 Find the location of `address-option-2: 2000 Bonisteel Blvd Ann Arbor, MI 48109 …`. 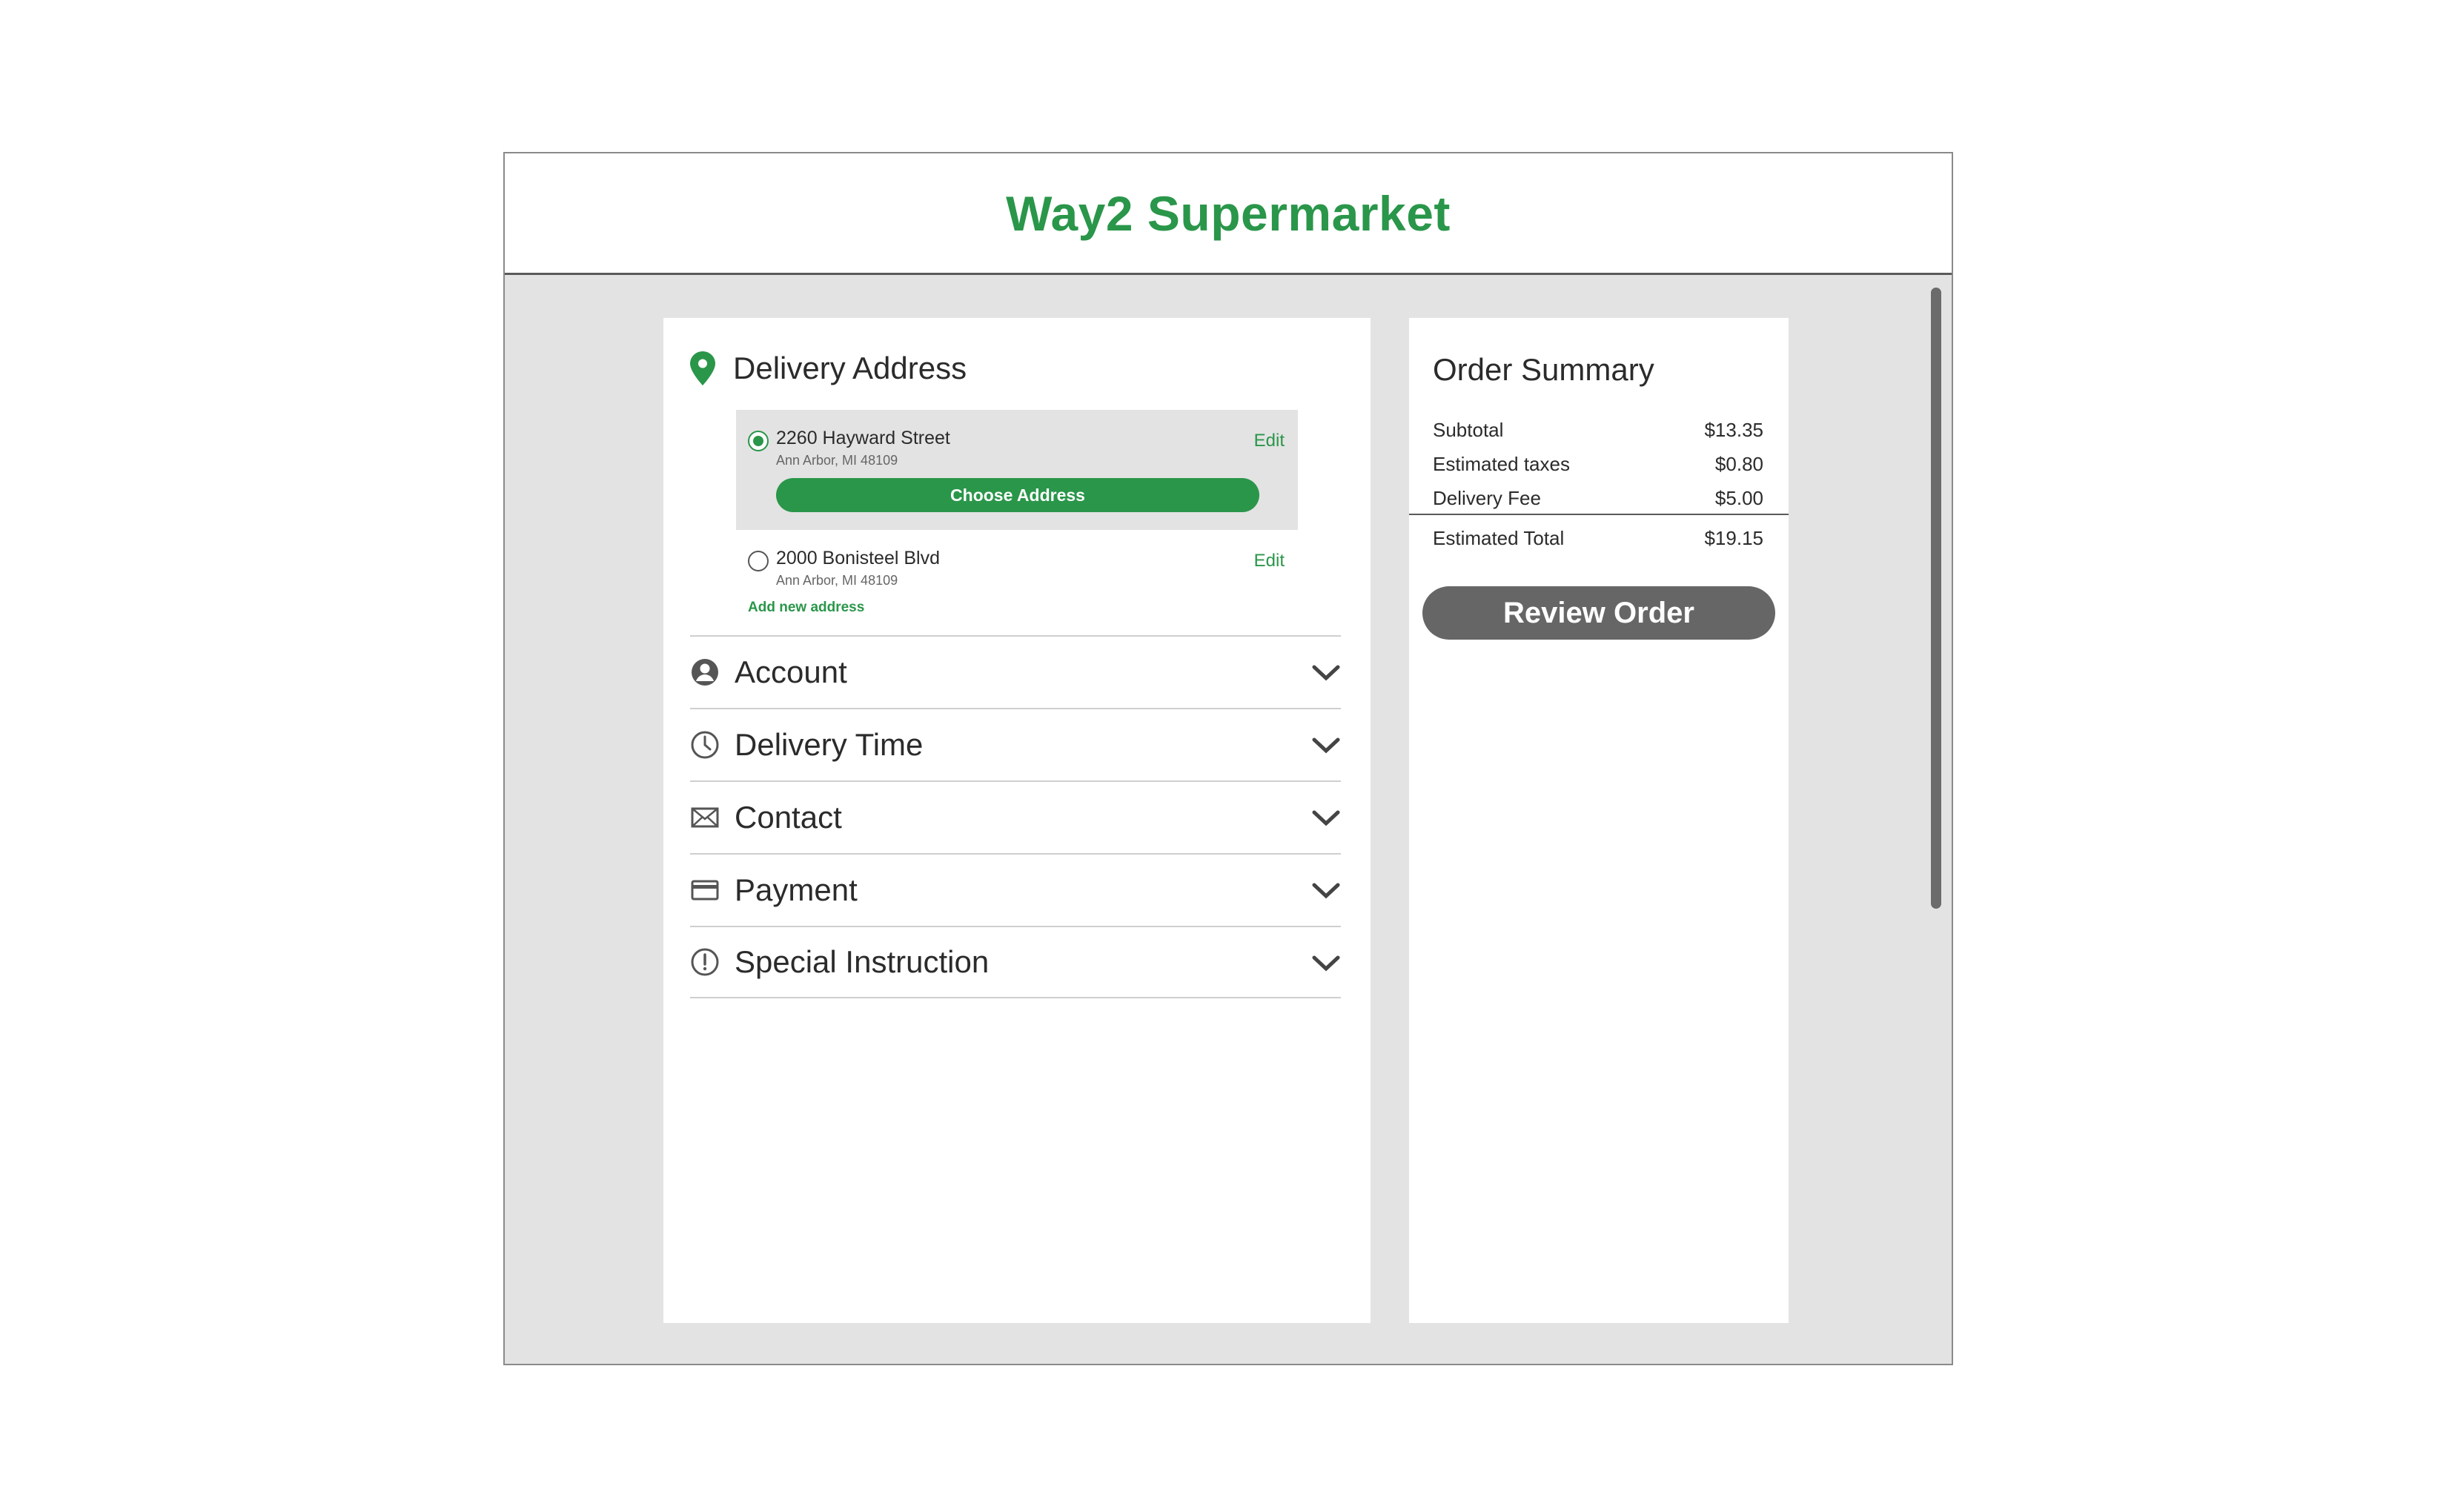

address-option-2: 2000 Bonisteel Blvd Ann Arbor, MI 48109 … is located at coordinates (1017, 559).